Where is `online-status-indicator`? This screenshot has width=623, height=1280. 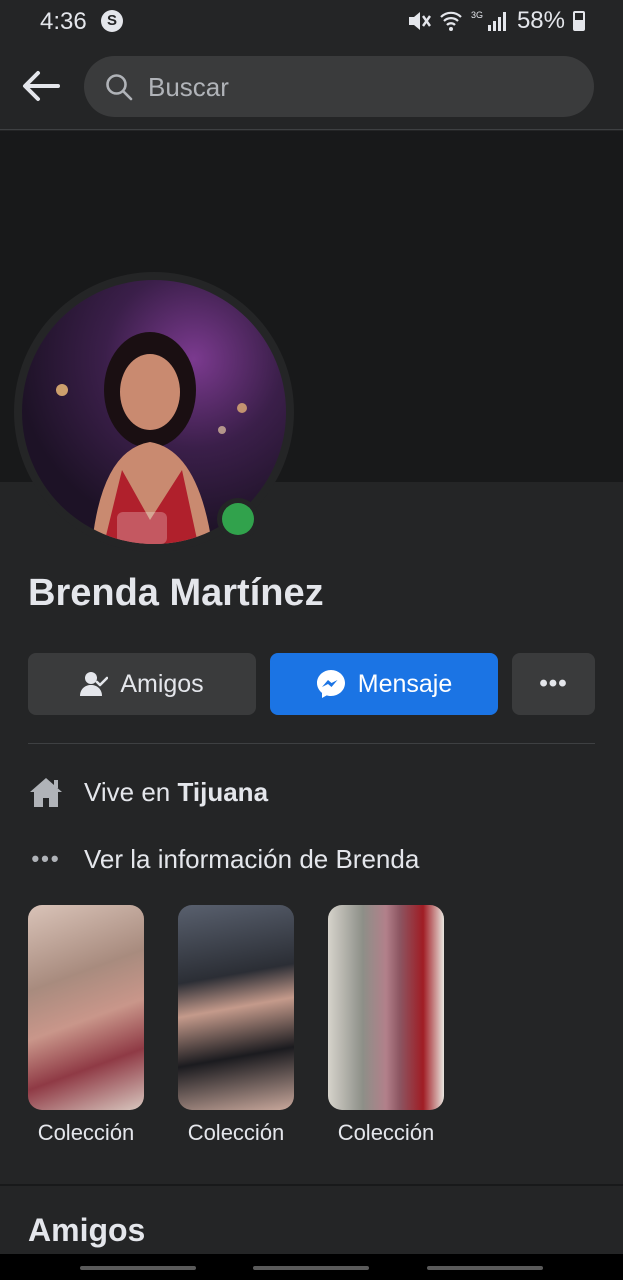 online-status-indicator is located at coordinates (238, 519).